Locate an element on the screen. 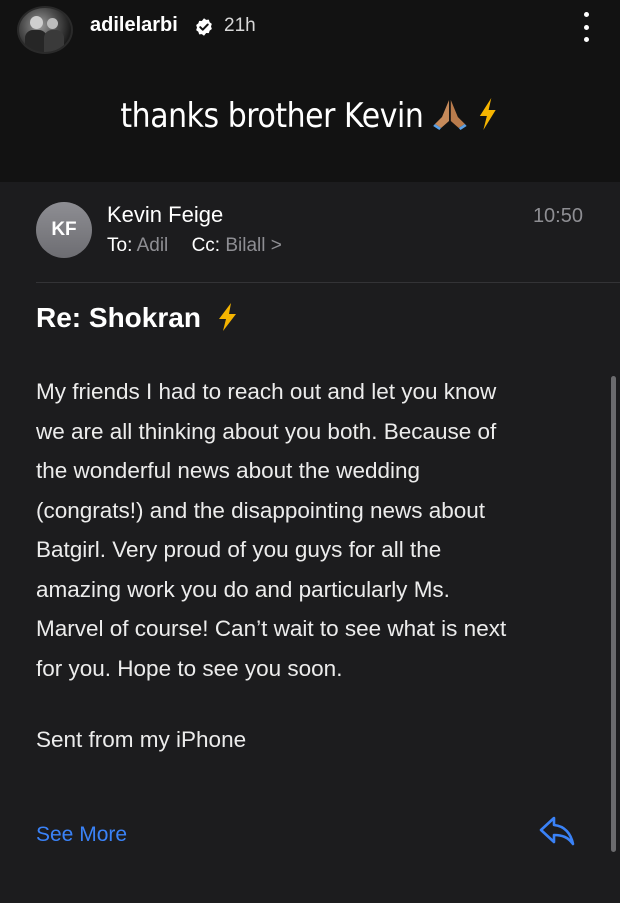 This screenshot has height=903, width=620. divider is located at coordinates (328, 282).